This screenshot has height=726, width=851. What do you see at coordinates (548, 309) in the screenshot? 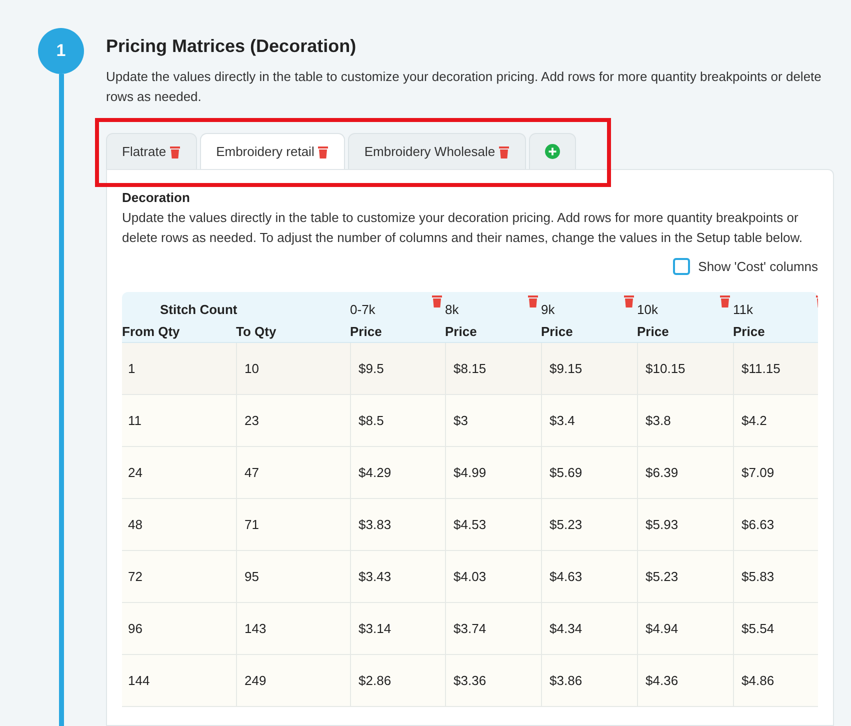
I see `column-header: 9k` at bounding box center [548, 309].